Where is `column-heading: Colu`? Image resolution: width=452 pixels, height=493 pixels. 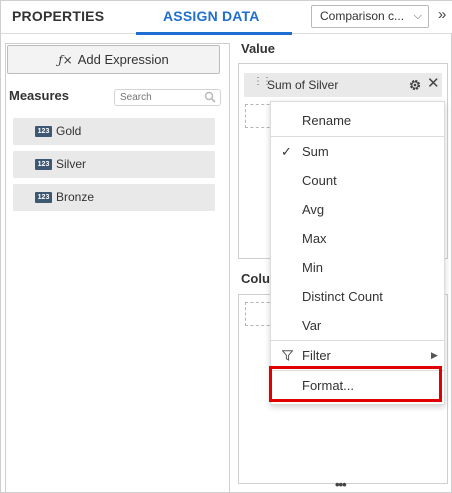 column-heading: Colu is located at coordinates (255, 278).